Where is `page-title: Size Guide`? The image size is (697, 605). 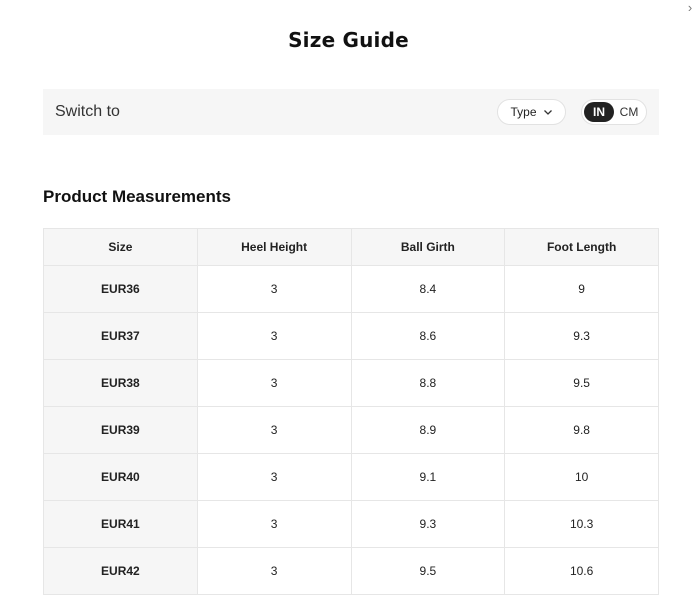 page-title: Size Guide is located at coordinates (348, 40).